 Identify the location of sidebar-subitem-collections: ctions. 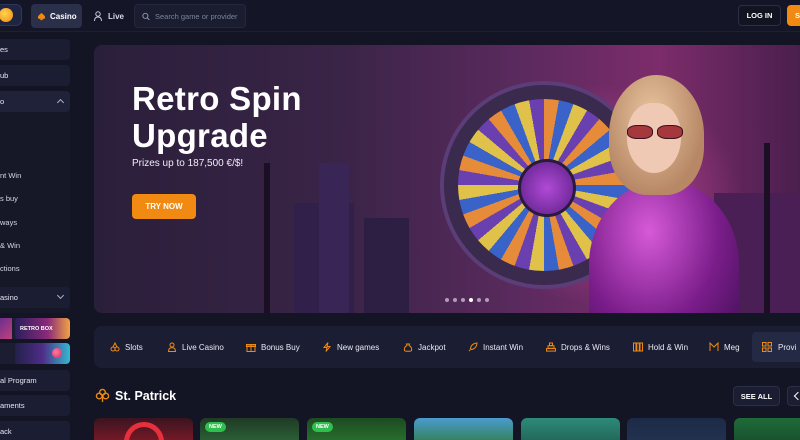
(35, 268).